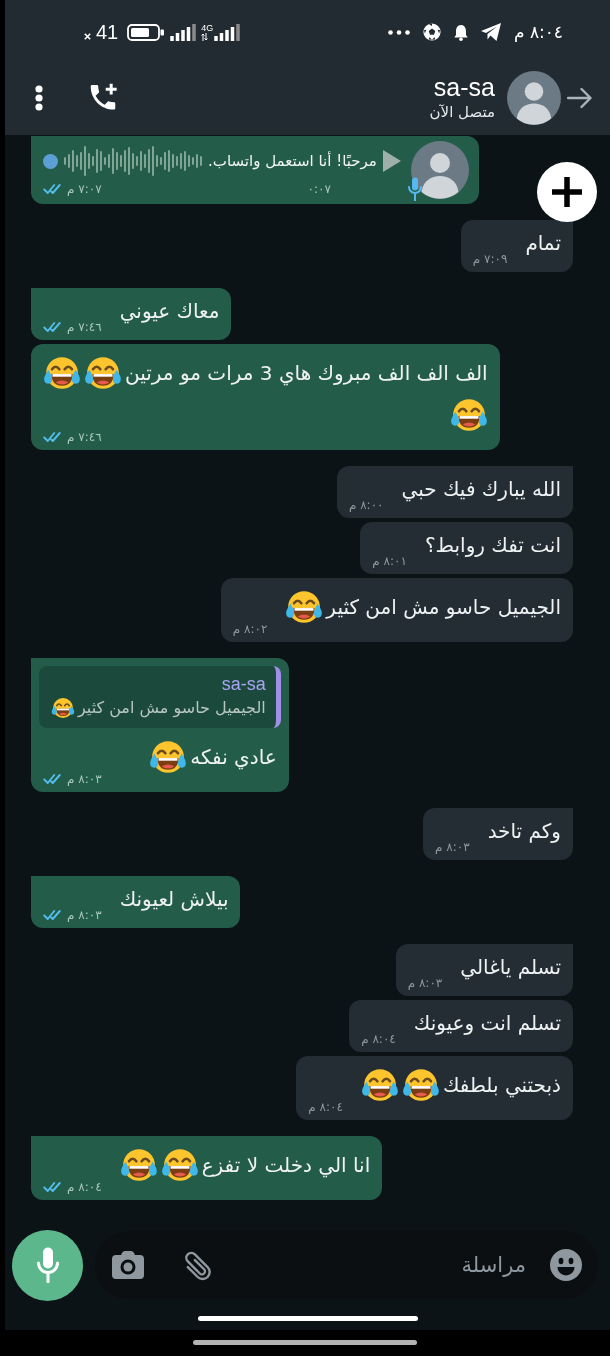 Image resolution: width=610 pixels, height=1356 pixels. What do you see at coordinates (443, 607) in the screenshot?
I see `message-text: الجيميل حاسو مش امن كثير` at bounding box center [443, 607].